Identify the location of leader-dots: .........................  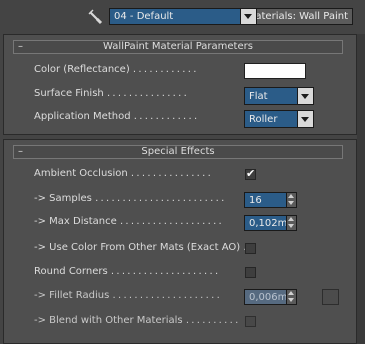
(161, 198).